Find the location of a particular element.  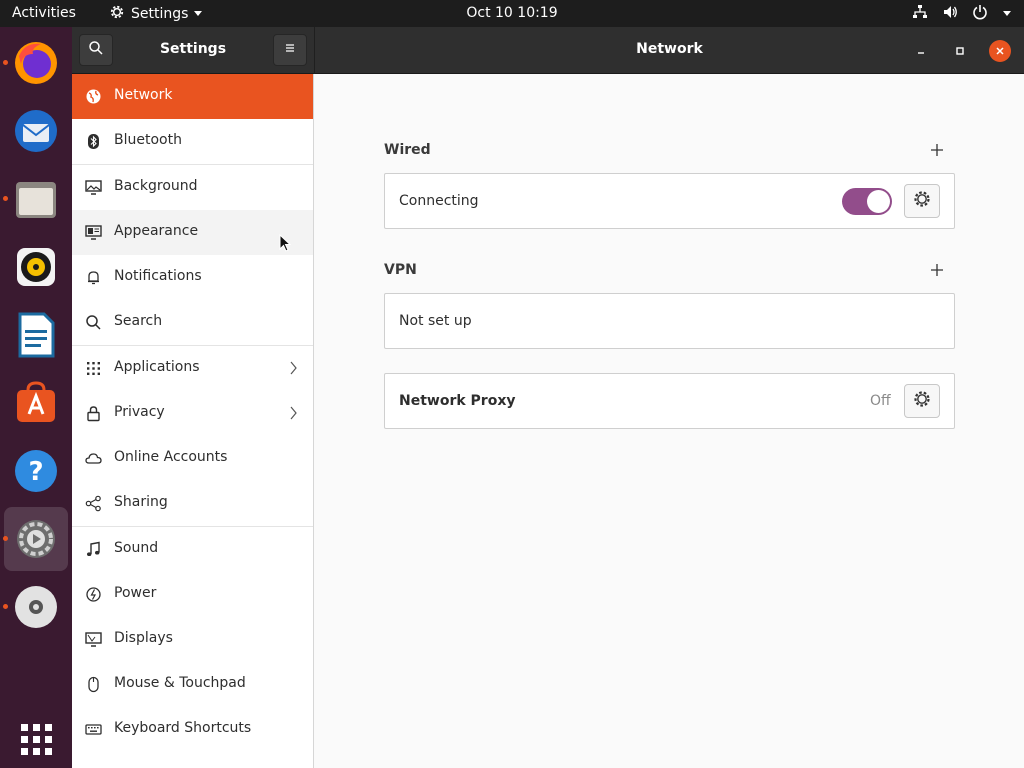

dock-files is located at coordinates (35, 199).